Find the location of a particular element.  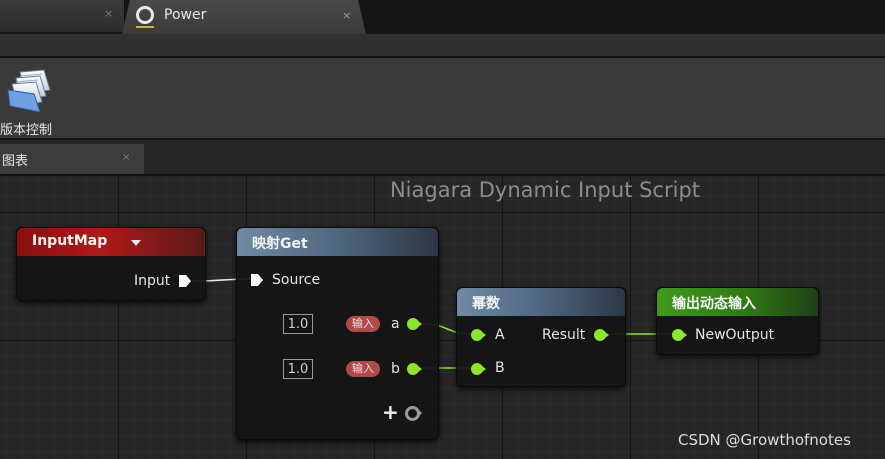

pin-label-input: Input is located at coordinates (152, 281).